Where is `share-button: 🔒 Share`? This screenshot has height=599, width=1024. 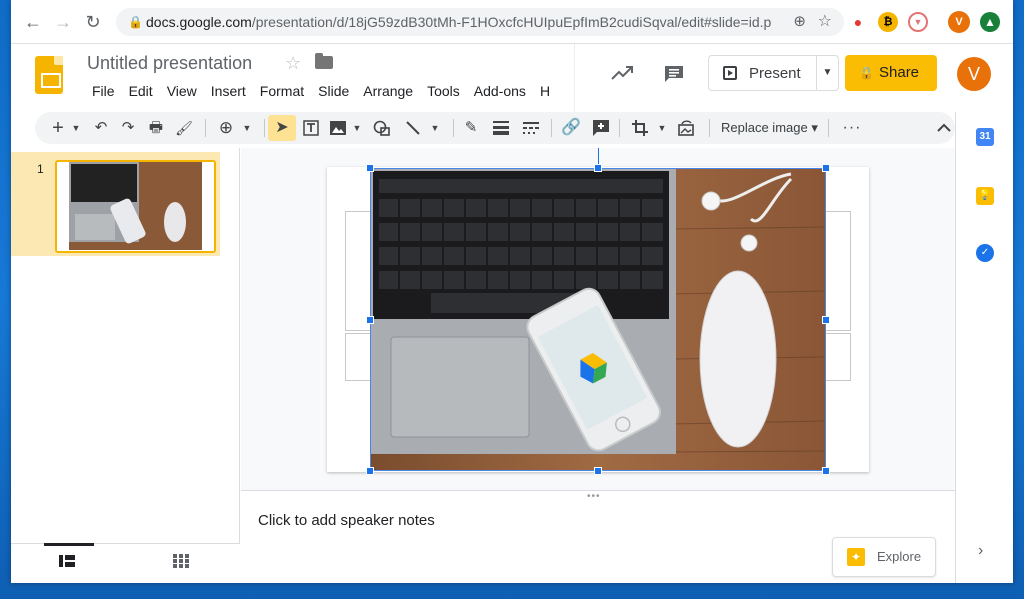
share-button: 🔒 Share is located at coordinates (891, 73).